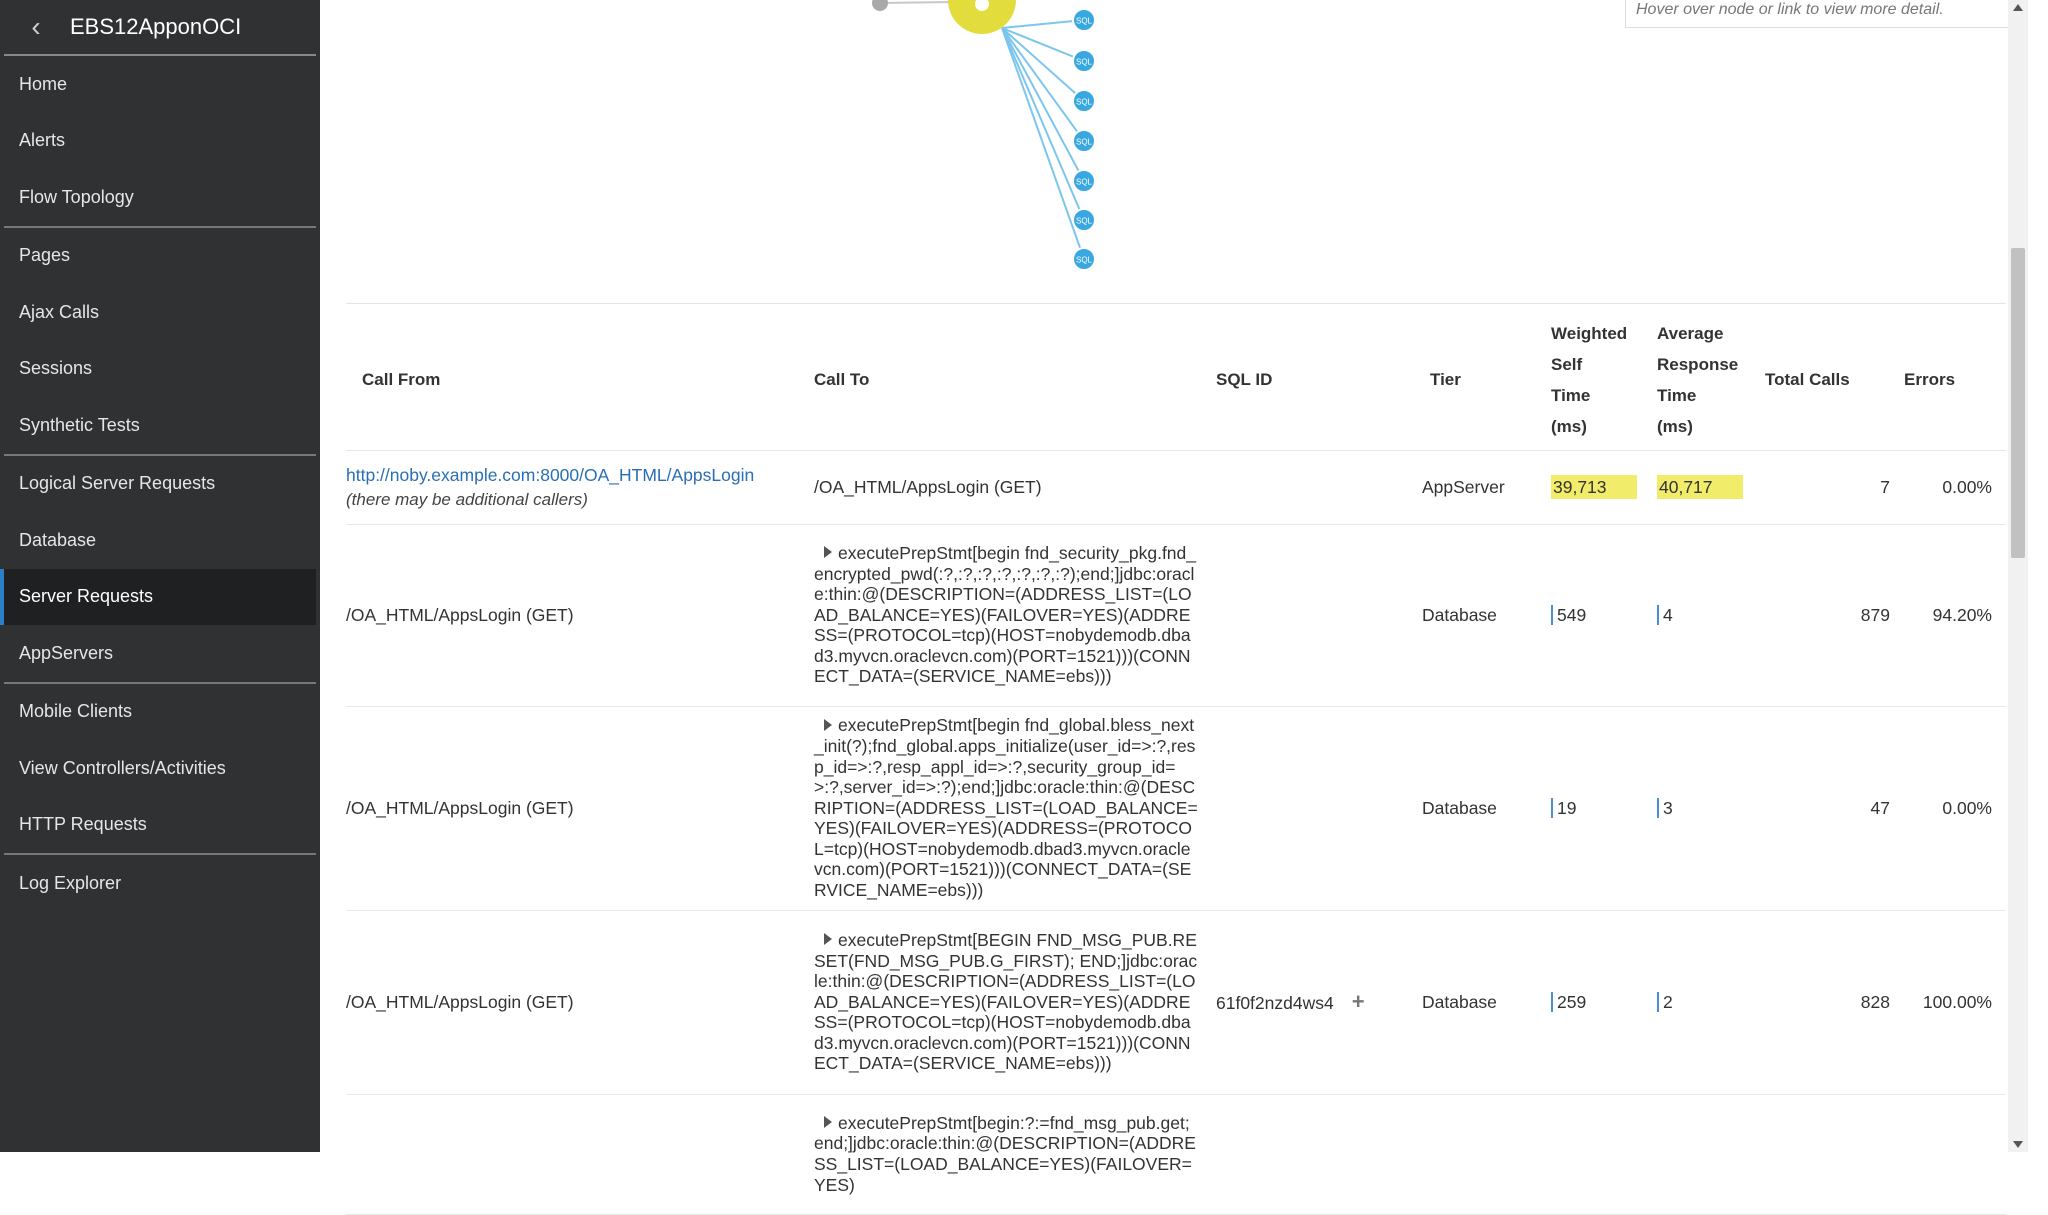  Describe the element at coordinates (1705, 1154) in the screenshot. I see `cell-avg-response-time` at that location.